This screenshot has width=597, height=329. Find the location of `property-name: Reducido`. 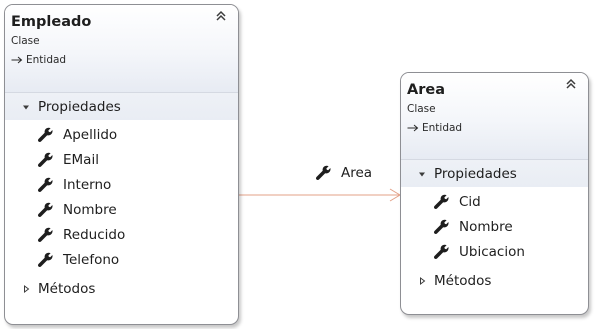

property-name: Reducido is located at coordinates (94, 234).